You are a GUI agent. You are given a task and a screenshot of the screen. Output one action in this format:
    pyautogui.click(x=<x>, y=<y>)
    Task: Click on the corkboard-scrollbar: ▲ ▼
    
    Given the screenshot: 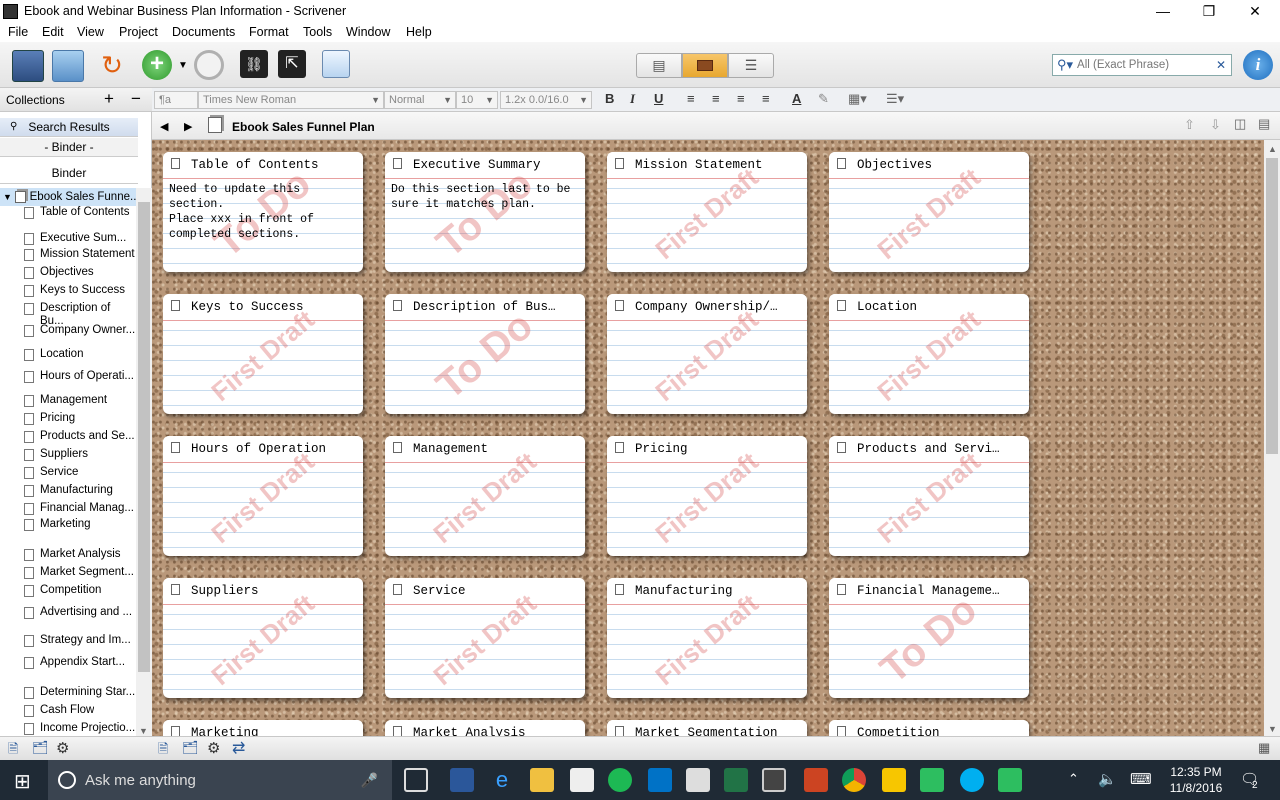 What is the action you would take?
    pyautogui.click(x=1272, y=438)
    